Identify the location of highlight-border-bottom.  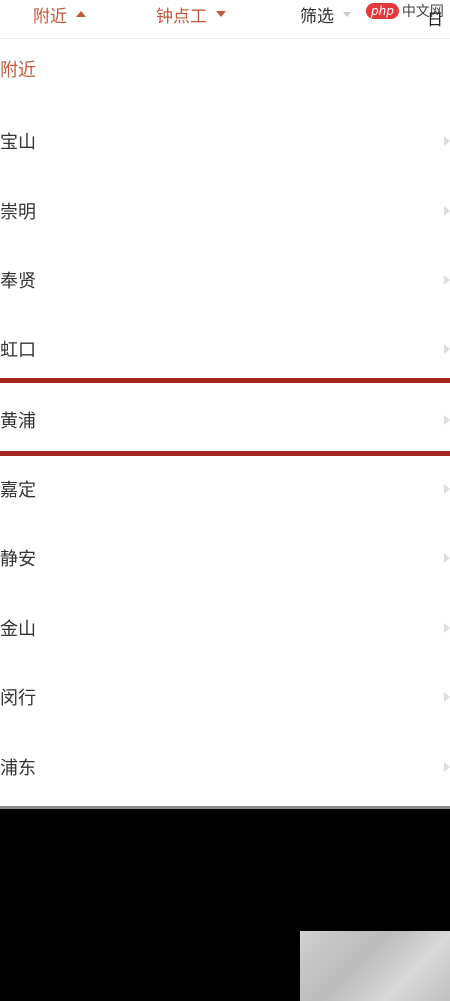
(225, 453).